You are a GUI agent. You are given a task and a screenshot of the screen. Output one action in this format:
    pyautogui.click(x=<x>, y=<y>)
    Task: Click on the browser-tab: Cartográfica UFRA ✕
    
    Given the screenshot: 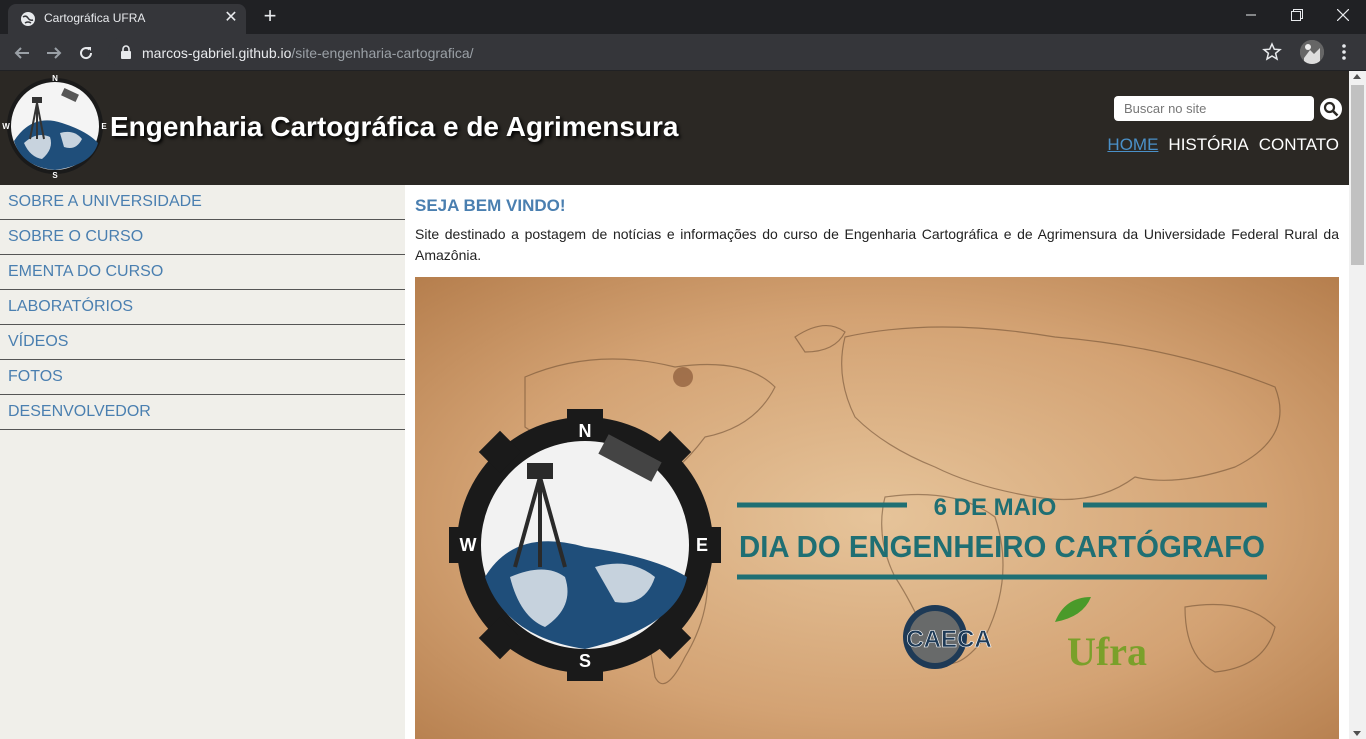 What is the action you would take?
    pyautogui.click(x=127, y=19)
    